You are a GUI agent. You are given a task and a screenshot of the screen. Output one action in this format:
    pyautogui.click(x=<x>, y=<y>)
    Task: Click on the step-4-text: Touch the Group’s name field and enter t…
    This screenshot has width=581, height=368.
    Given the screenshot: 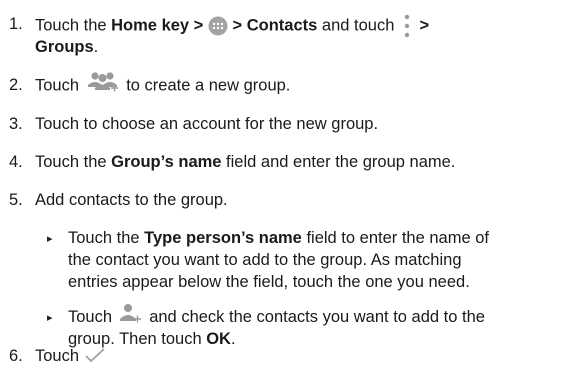 What is the action you would take?
    pyautogui.click(x=245, y=162)
    